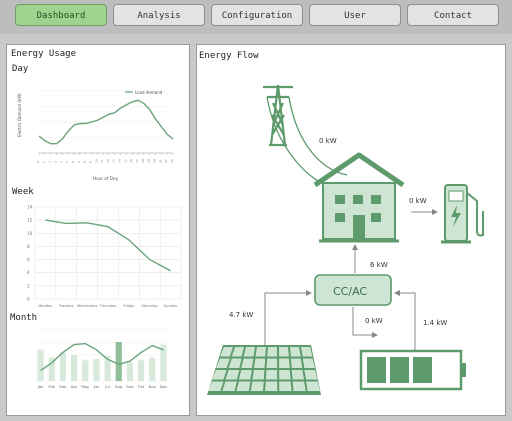 This screenshot has height=421, width=512. I want to click on day-x-tick-label: 17, so click(137, 161).